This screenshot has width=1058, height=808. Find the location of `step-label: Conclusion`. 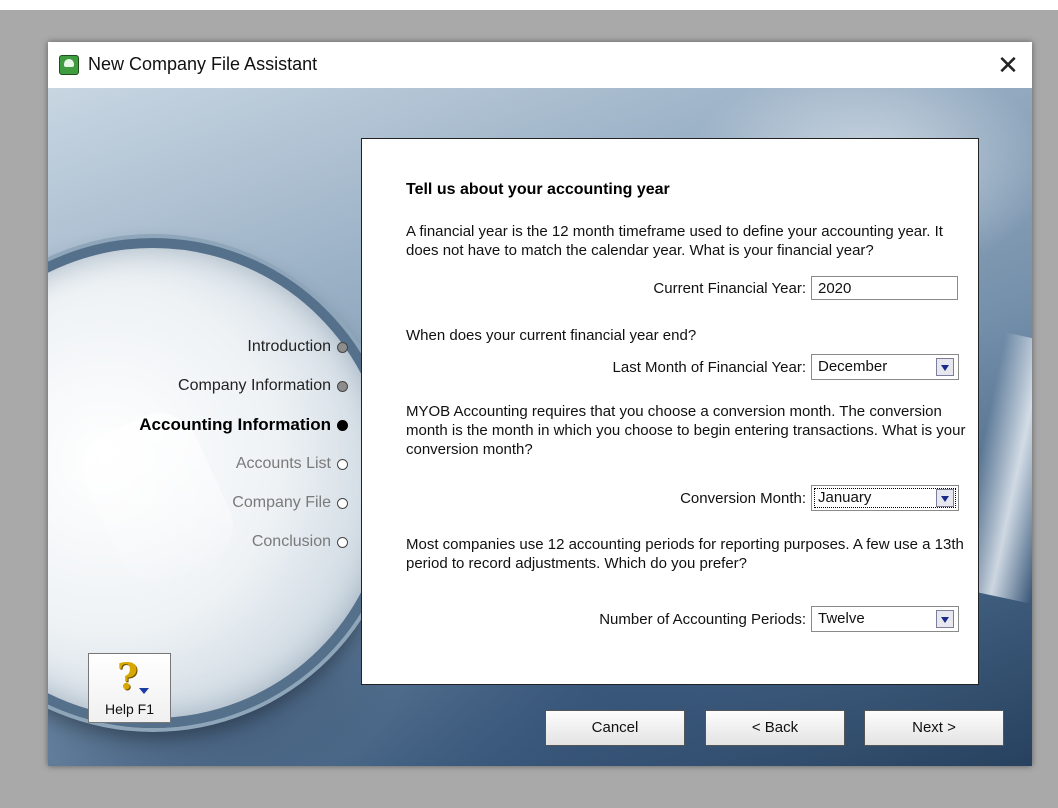

step-label: Conclusion is located at coordinates (291, 541).